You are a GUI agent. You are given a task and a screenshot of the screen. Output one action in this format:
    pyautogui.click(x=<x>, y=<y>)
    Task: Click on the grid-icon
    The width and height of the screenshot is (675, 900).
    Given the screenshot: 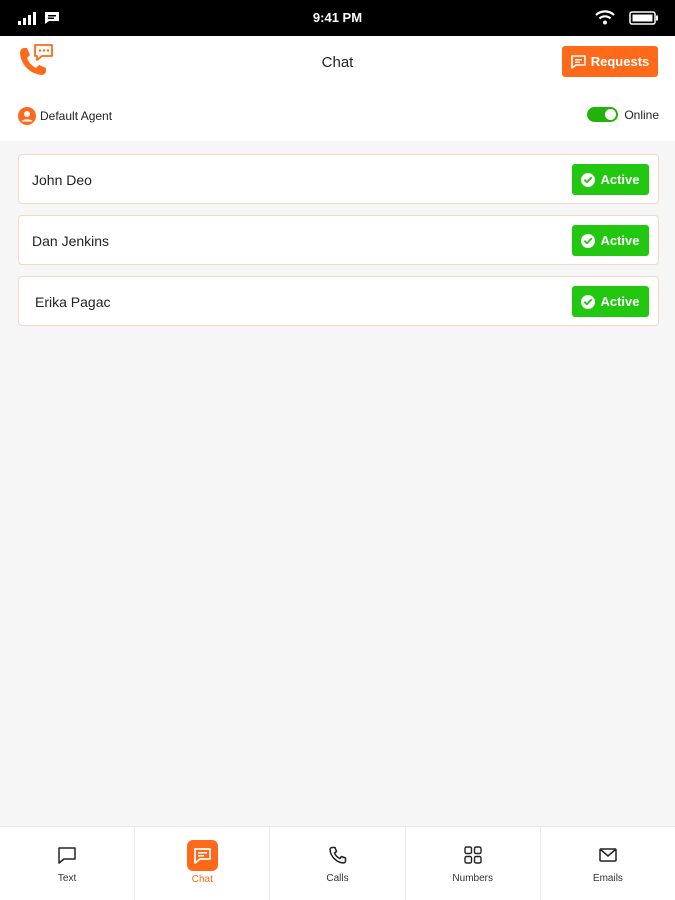 What is the action you would take?
    pyautogui.click(x=473, y=855)
    